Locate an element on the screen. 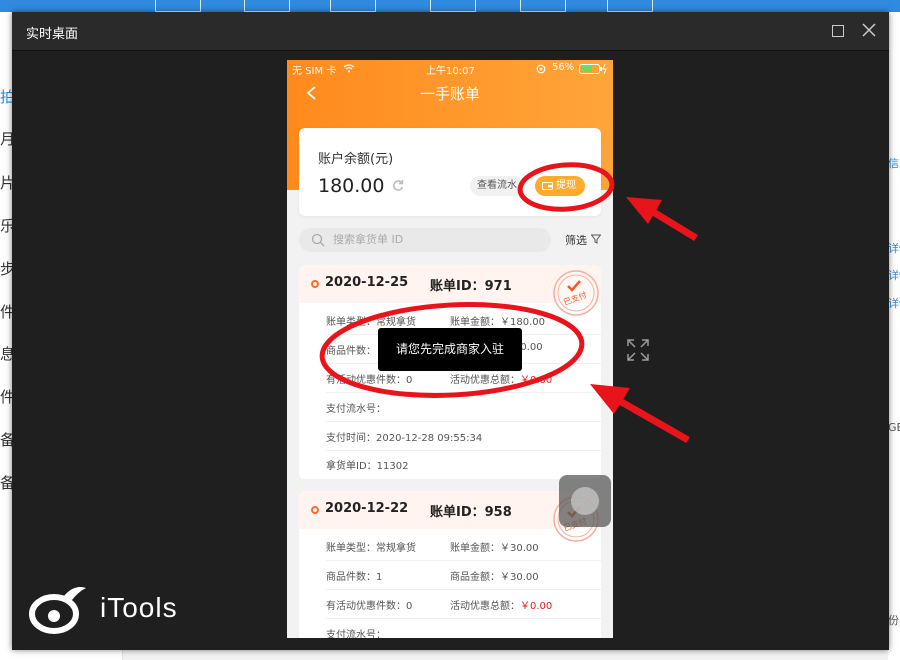  search-icon is located at coordinates (318, 240).